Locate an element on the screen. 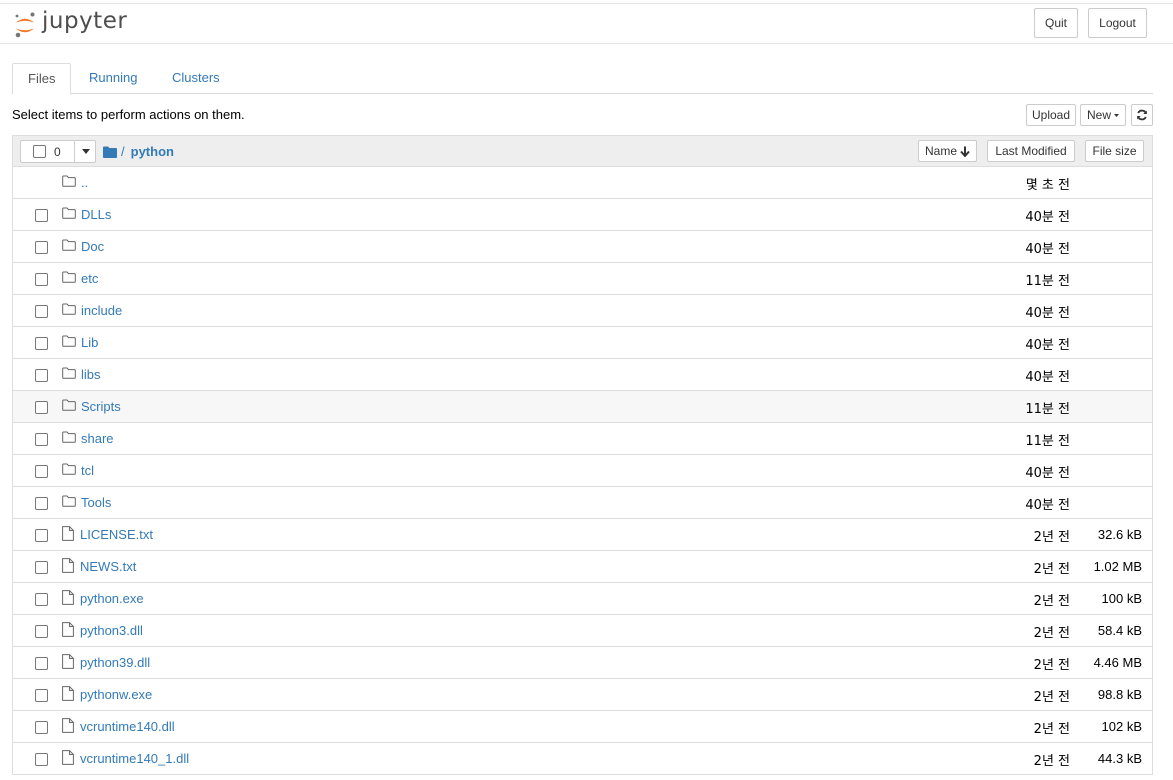 The image size is (1173, 780). item-name-link: python.exe is located at coordinates (112, 598).